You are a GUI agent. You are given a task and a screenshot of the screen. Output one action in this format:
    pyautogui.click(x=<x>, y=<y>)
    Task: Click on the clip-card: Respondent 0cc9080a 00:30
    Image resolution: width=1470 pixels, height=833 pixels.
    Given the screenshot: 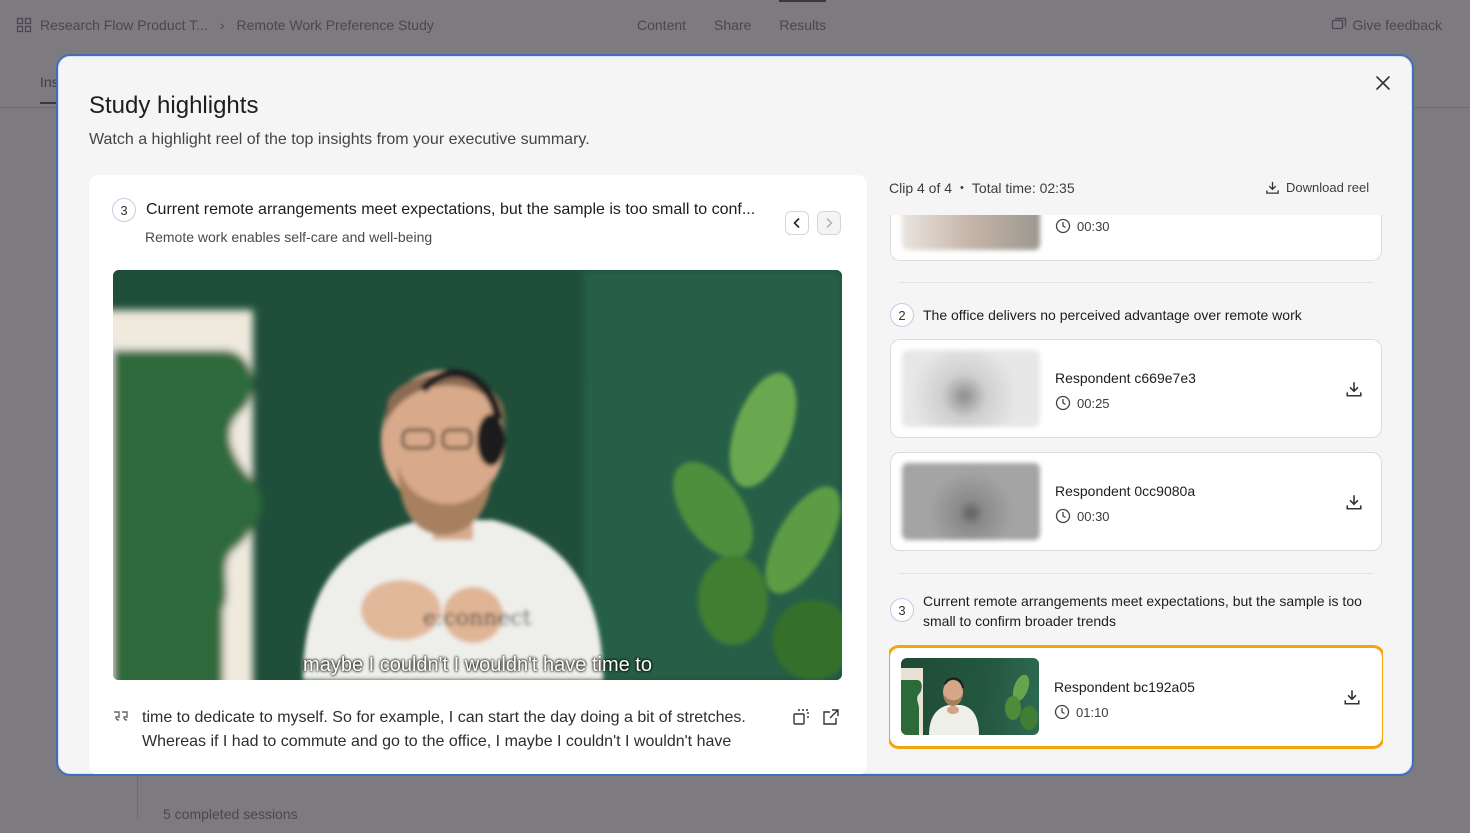 What is the action you would take?
    pyautogui.click(x=1136, y=501)
    